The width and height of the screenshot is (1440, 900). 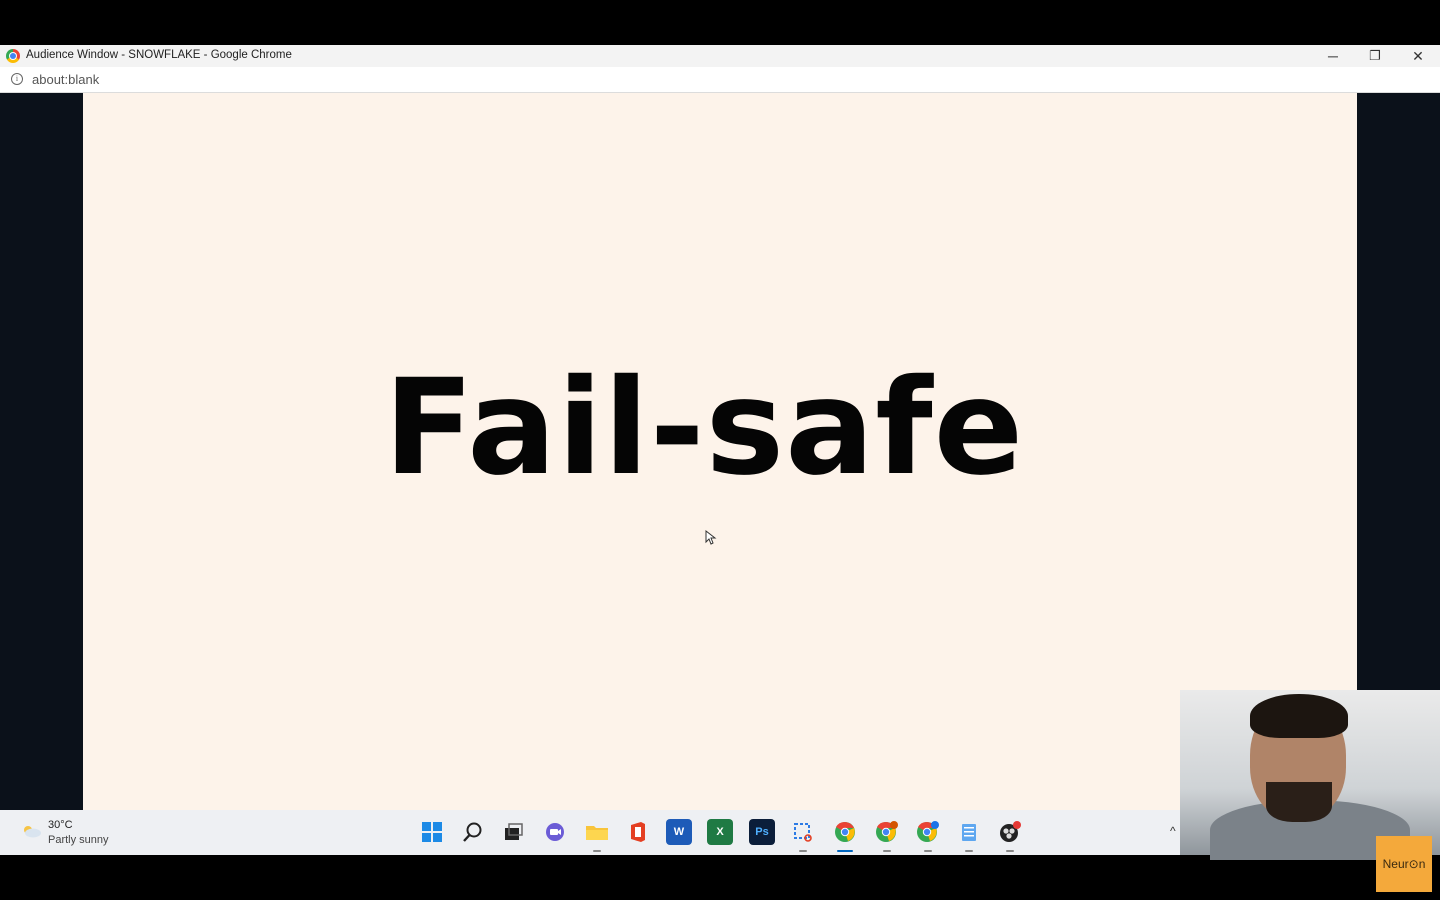 What do you see at coordinates (1404, 864) in the screenshot?
I see `neuron-logo-badge: Neur⊙n` at bounding box center [1404, 864].